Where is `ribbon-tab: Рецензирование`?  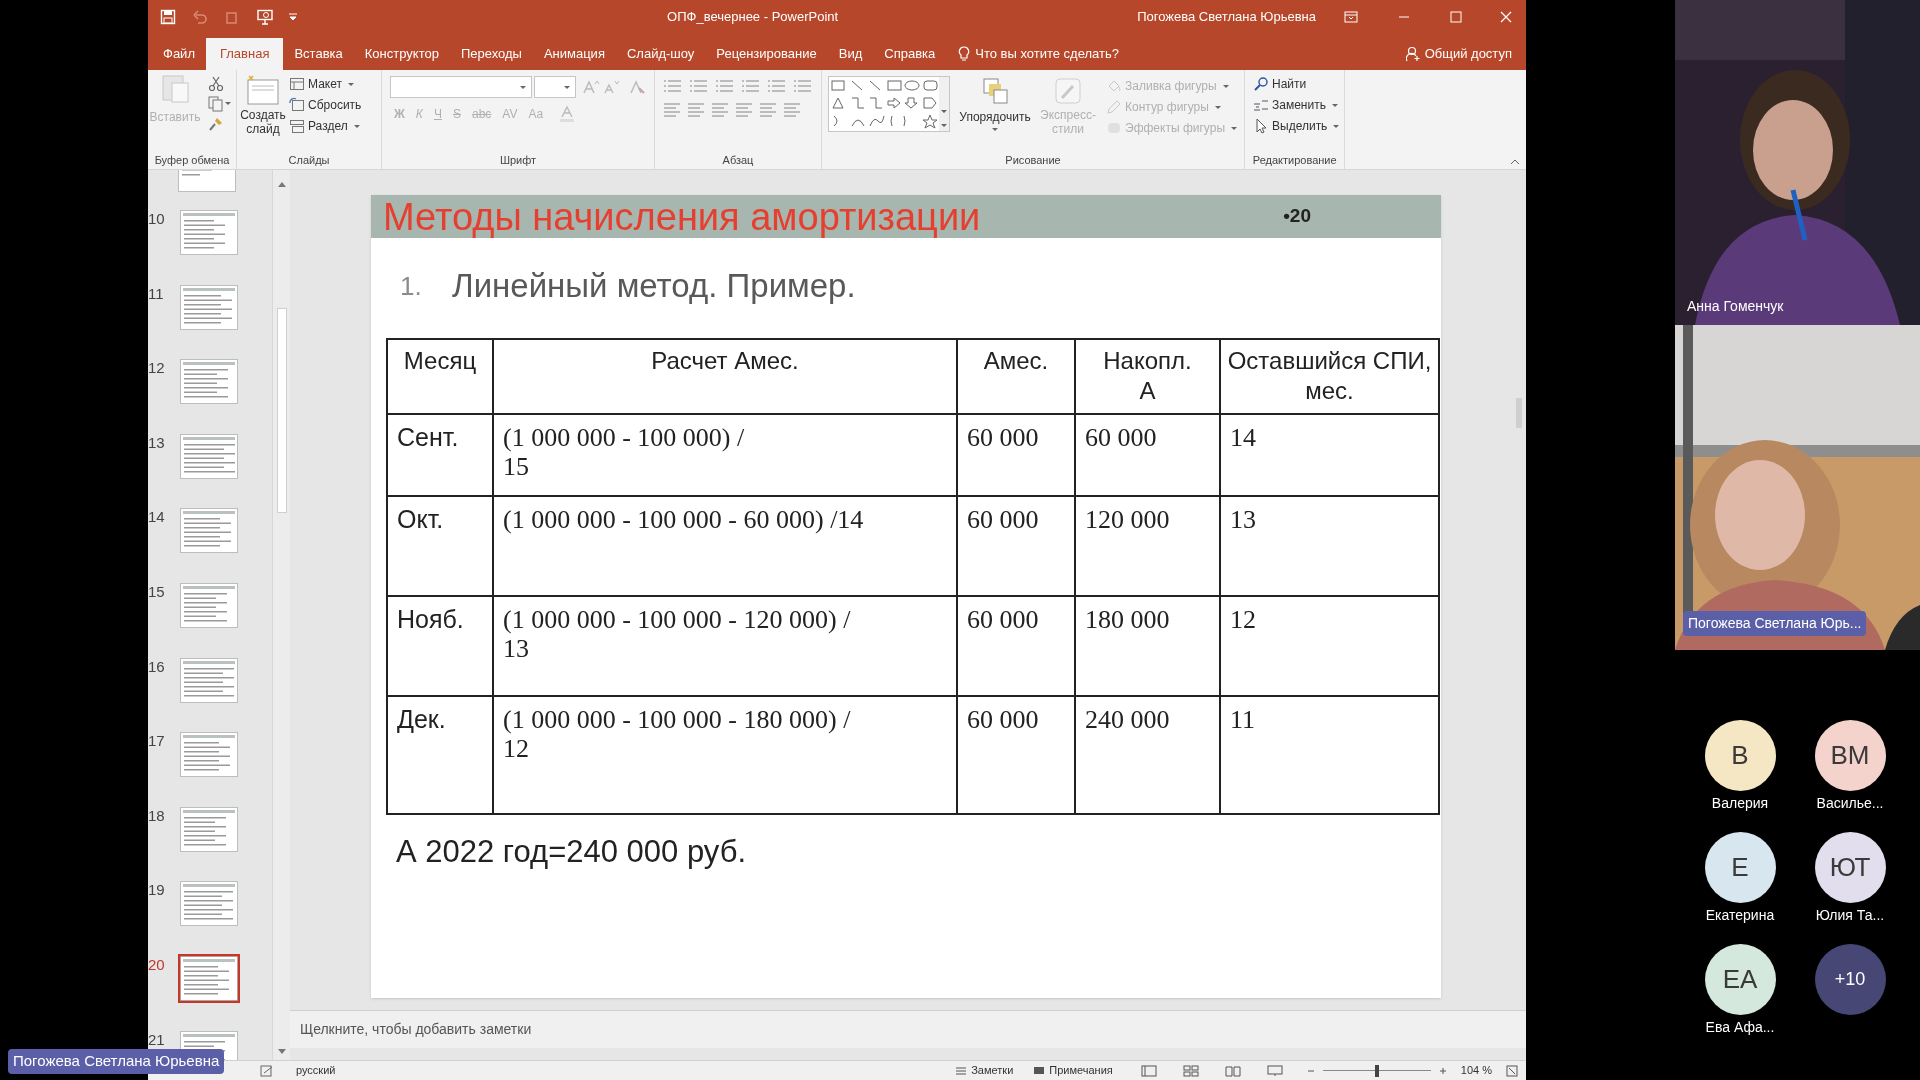 ribbon-tab: Рецензирование is located at coordinates (766, 54).